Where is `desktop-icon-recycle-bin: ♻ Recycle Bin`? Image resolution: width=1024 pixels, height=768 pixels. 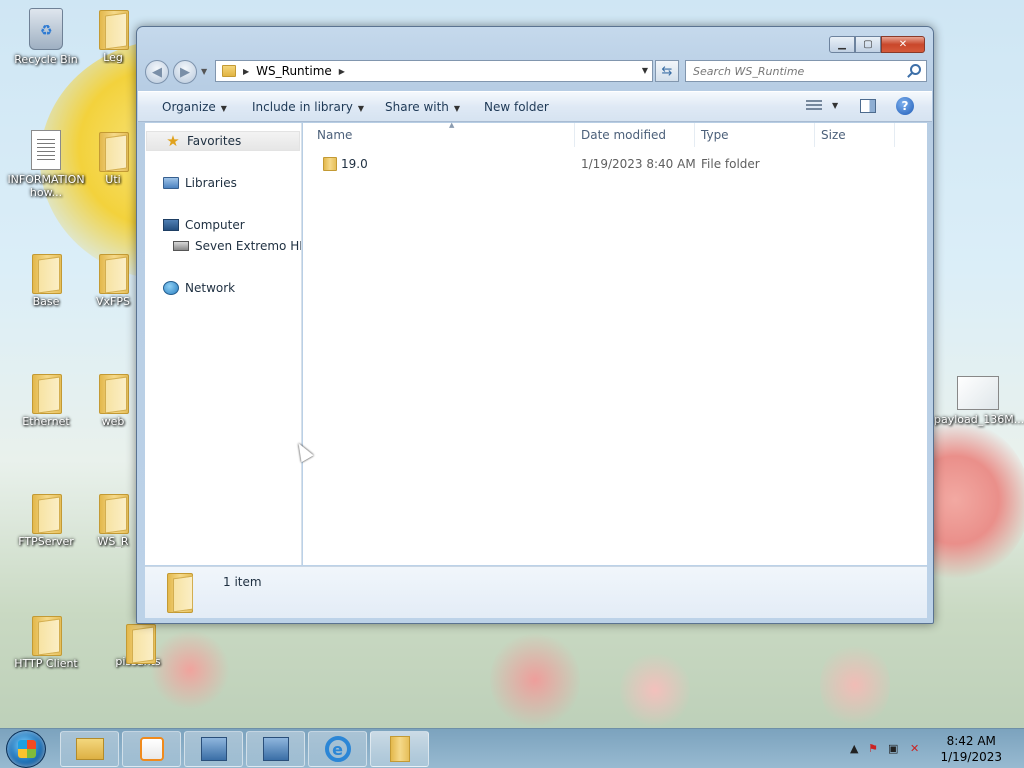 desktop-icon-recycle-bin: ♻ Recycle Bin is located at coordinates (46, 37).